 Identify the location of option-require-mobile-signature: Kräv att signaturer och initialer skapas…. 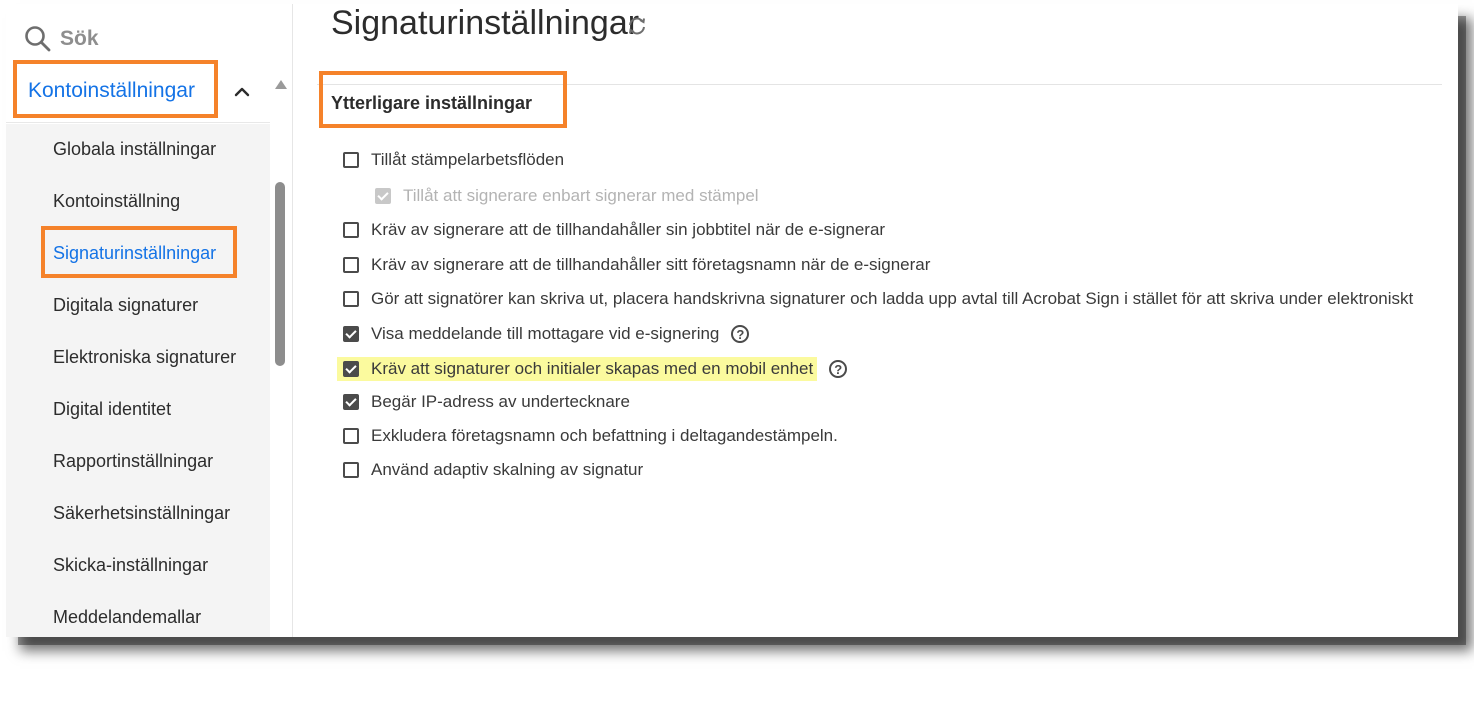
(592, 369).